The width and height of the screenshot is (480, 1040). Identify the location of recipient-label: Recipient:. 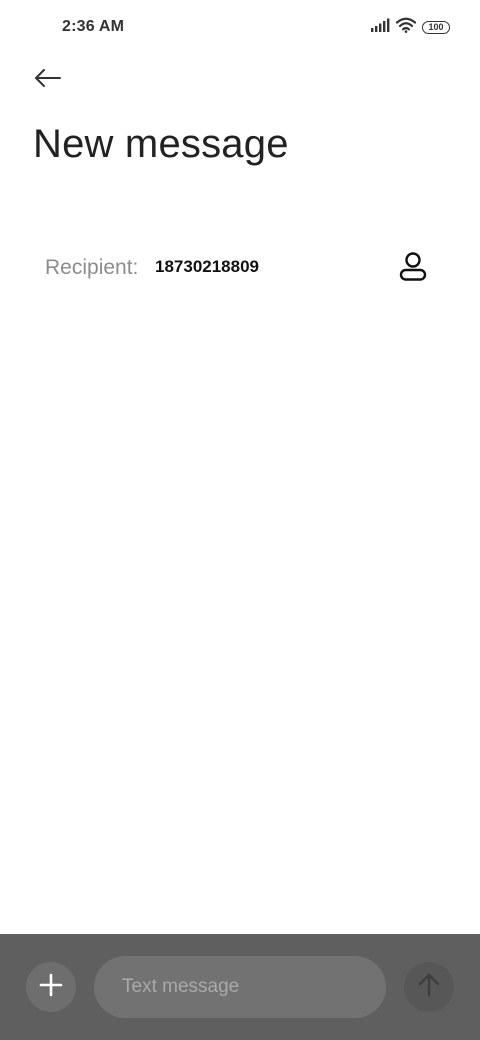
(92, 267).